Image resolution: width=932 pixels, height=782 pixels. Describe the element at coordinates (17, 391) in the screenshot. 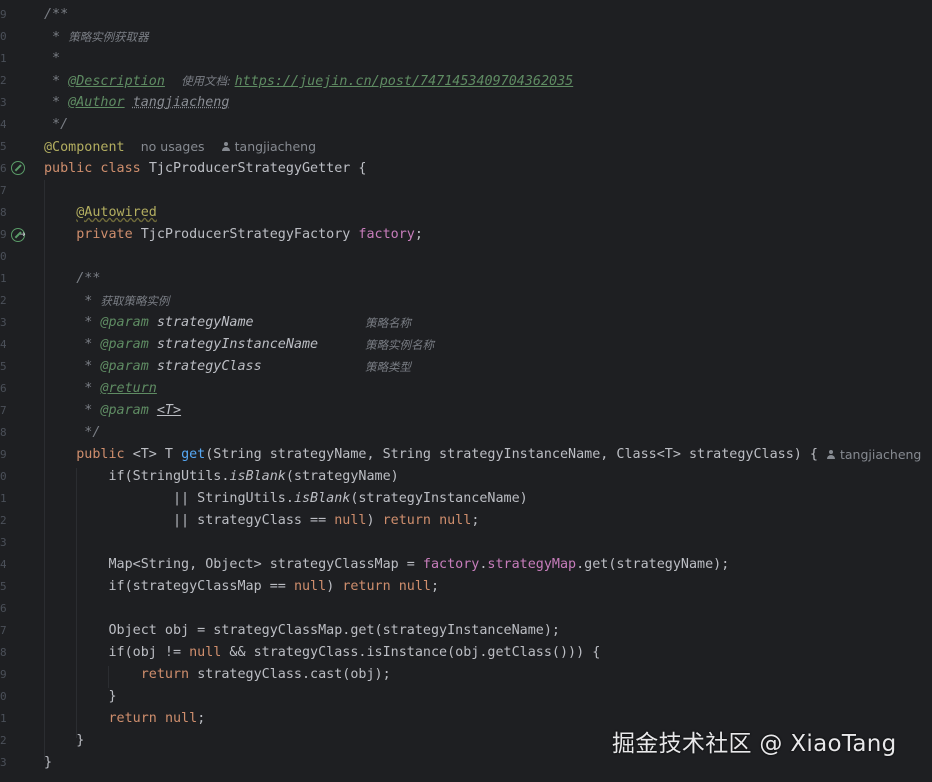

I see `editor-gutter: 90123456789012345678901234567890123` at that location.